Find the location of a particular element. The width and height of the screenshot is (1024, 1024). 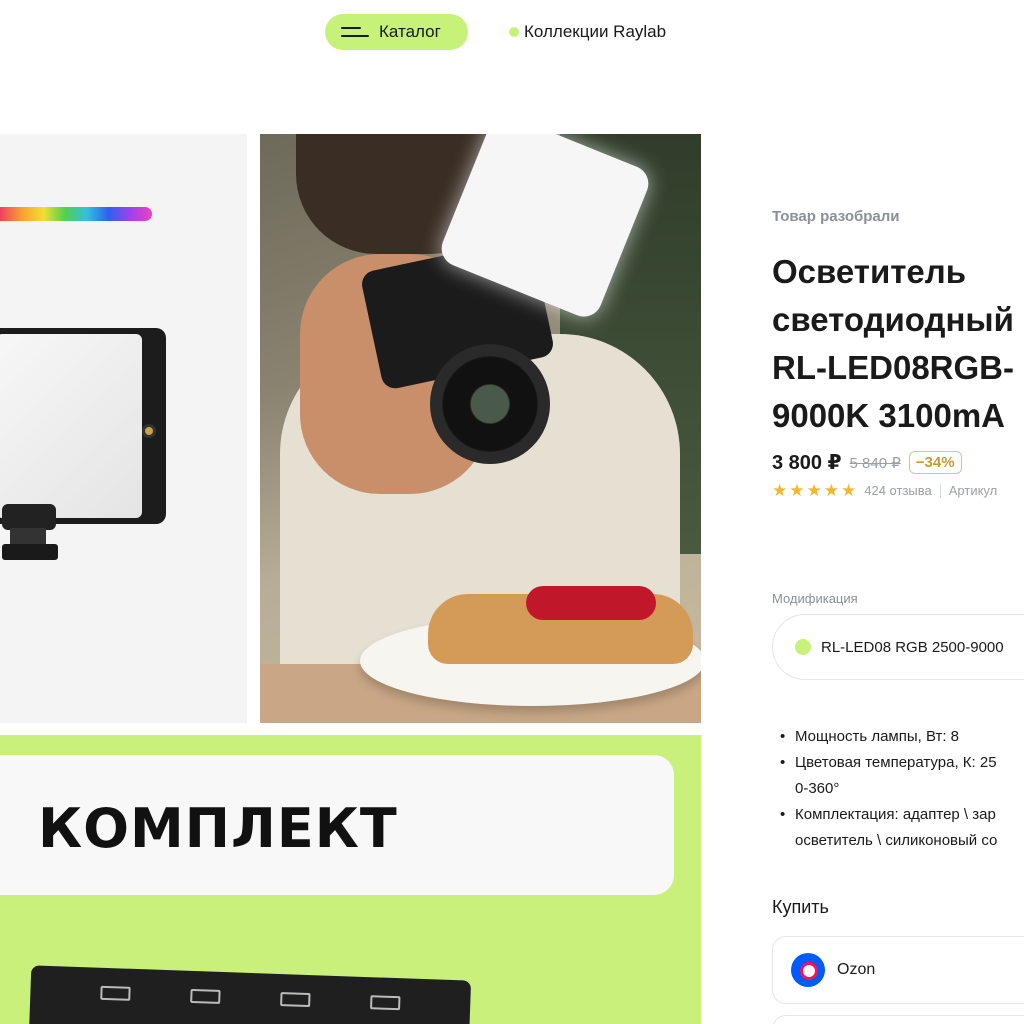

cold-shoe-mount is located at coordinates (29, 517).